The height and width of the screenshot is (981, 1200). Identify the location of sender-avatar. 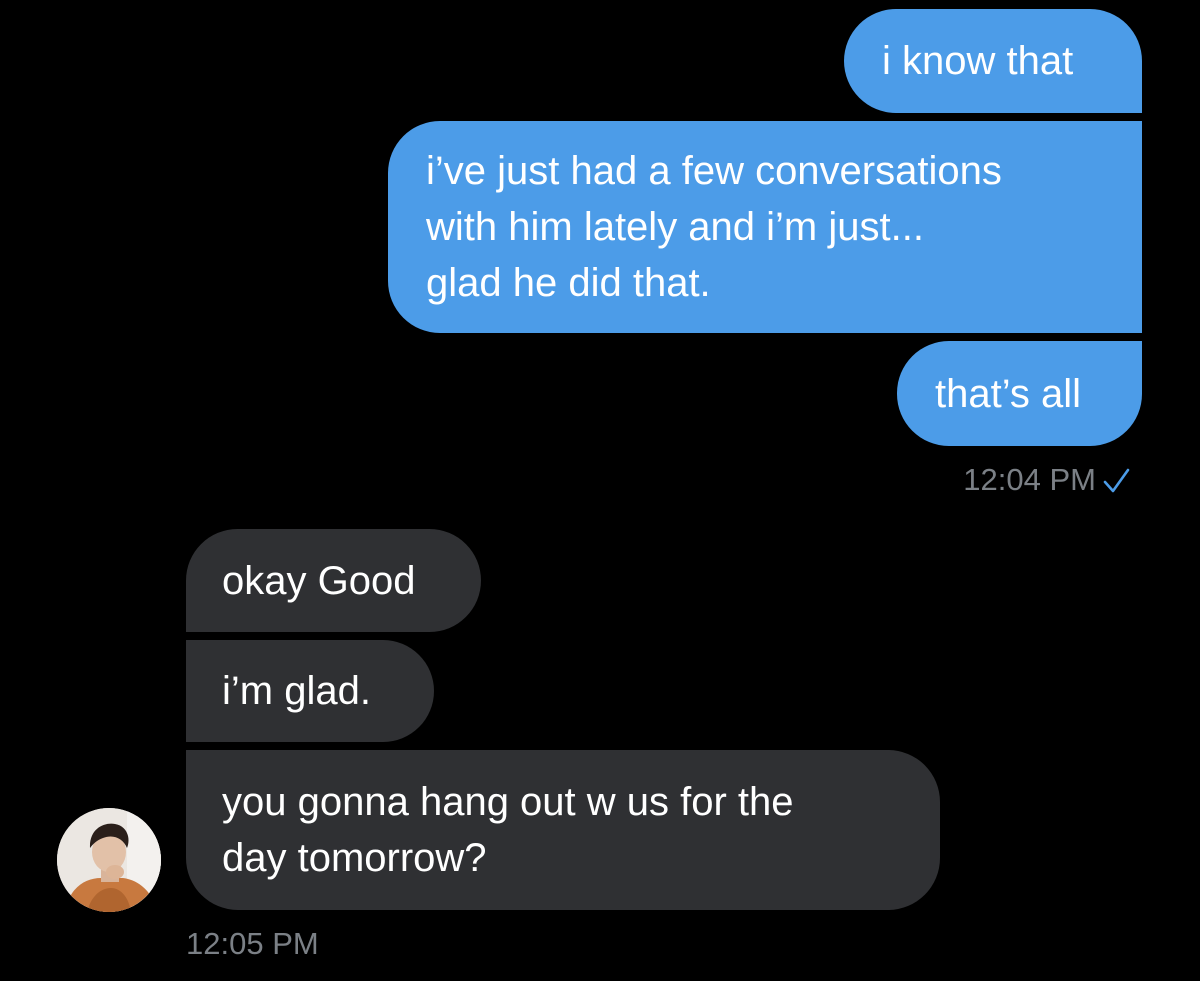
(109, 860).